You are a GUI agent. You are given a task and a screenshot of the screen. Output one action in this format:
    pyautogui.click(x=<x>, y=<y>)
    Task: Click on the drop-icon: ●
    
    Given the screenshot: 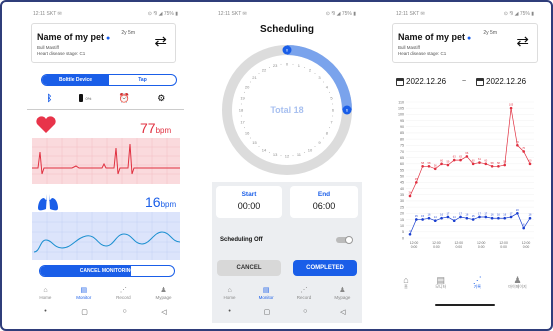 What is the action you would take?
    pyautogui.click(x=468, y=38)
    